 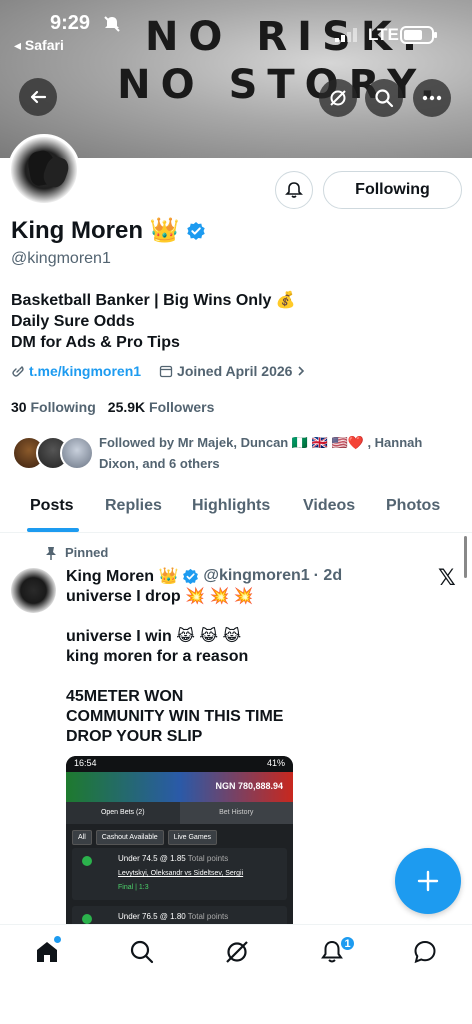 What do you see at coordinates (133, 887) in the screenshot?
I see `media-bet-status: Final | 1:3` at bounding box center [133, 887].